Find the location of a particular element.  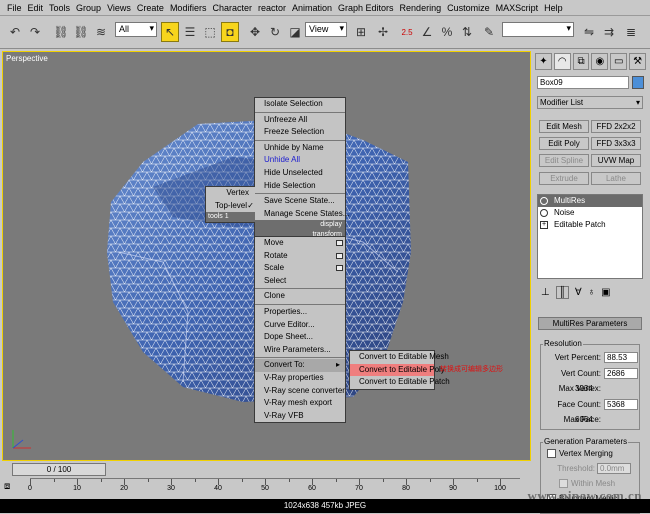

menu-file: File is located at coordinates (14, 8).